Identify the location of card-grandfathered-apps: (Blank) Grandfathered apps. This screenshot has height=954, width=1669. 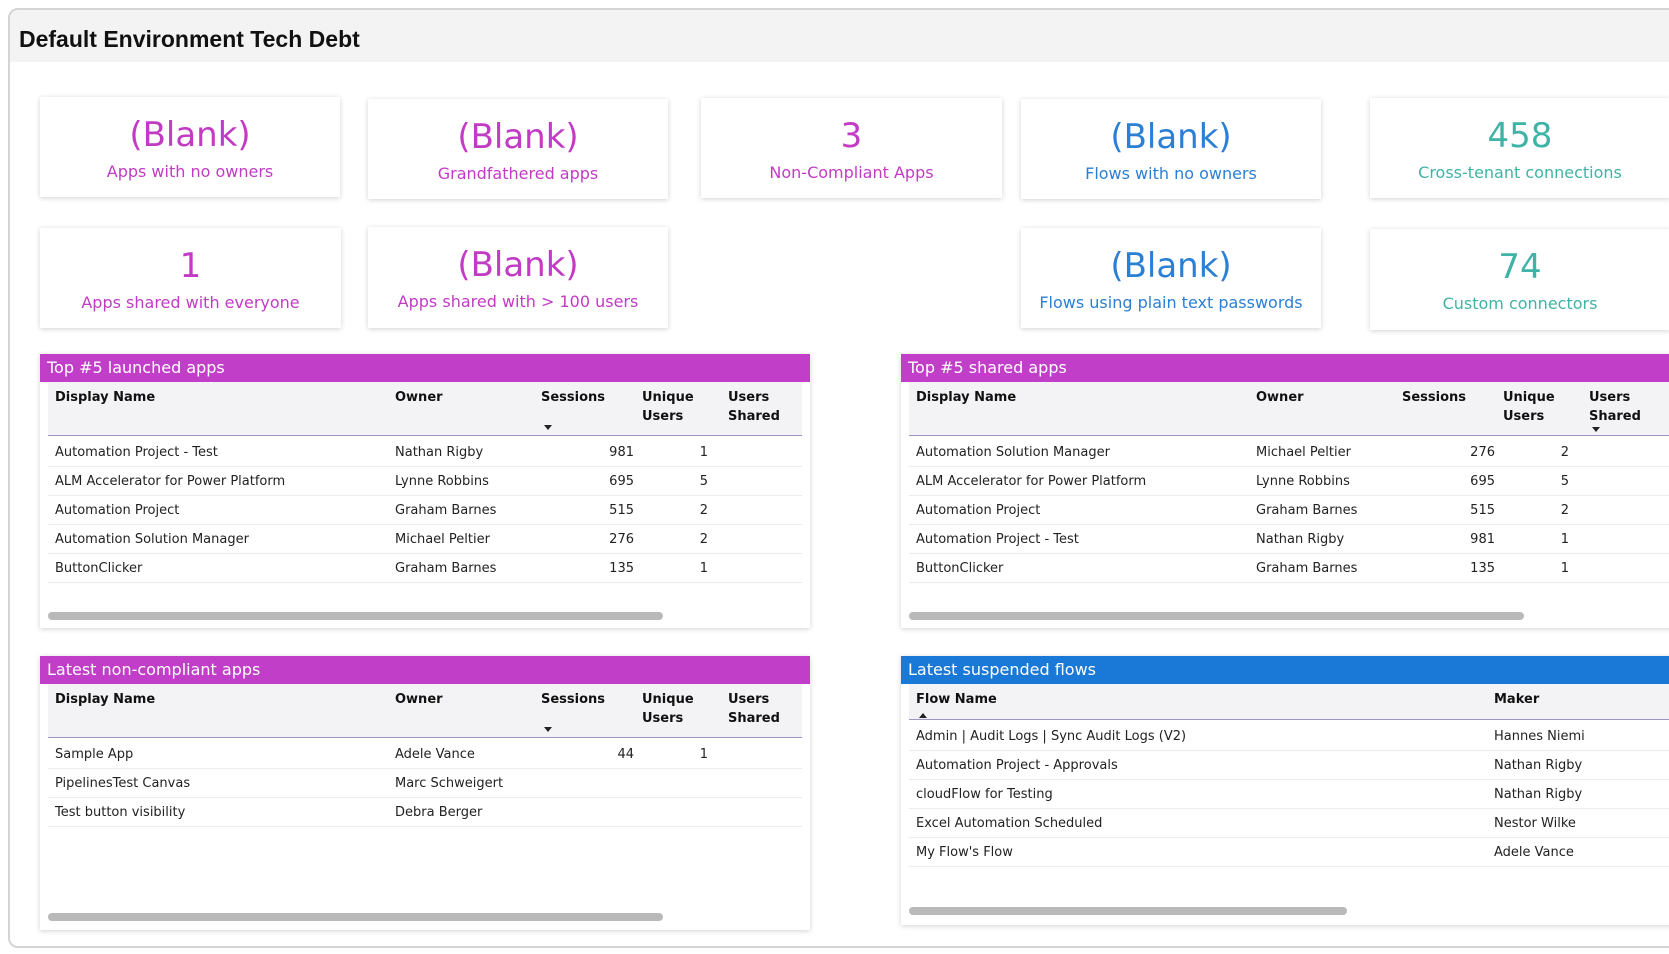
(518, 149).